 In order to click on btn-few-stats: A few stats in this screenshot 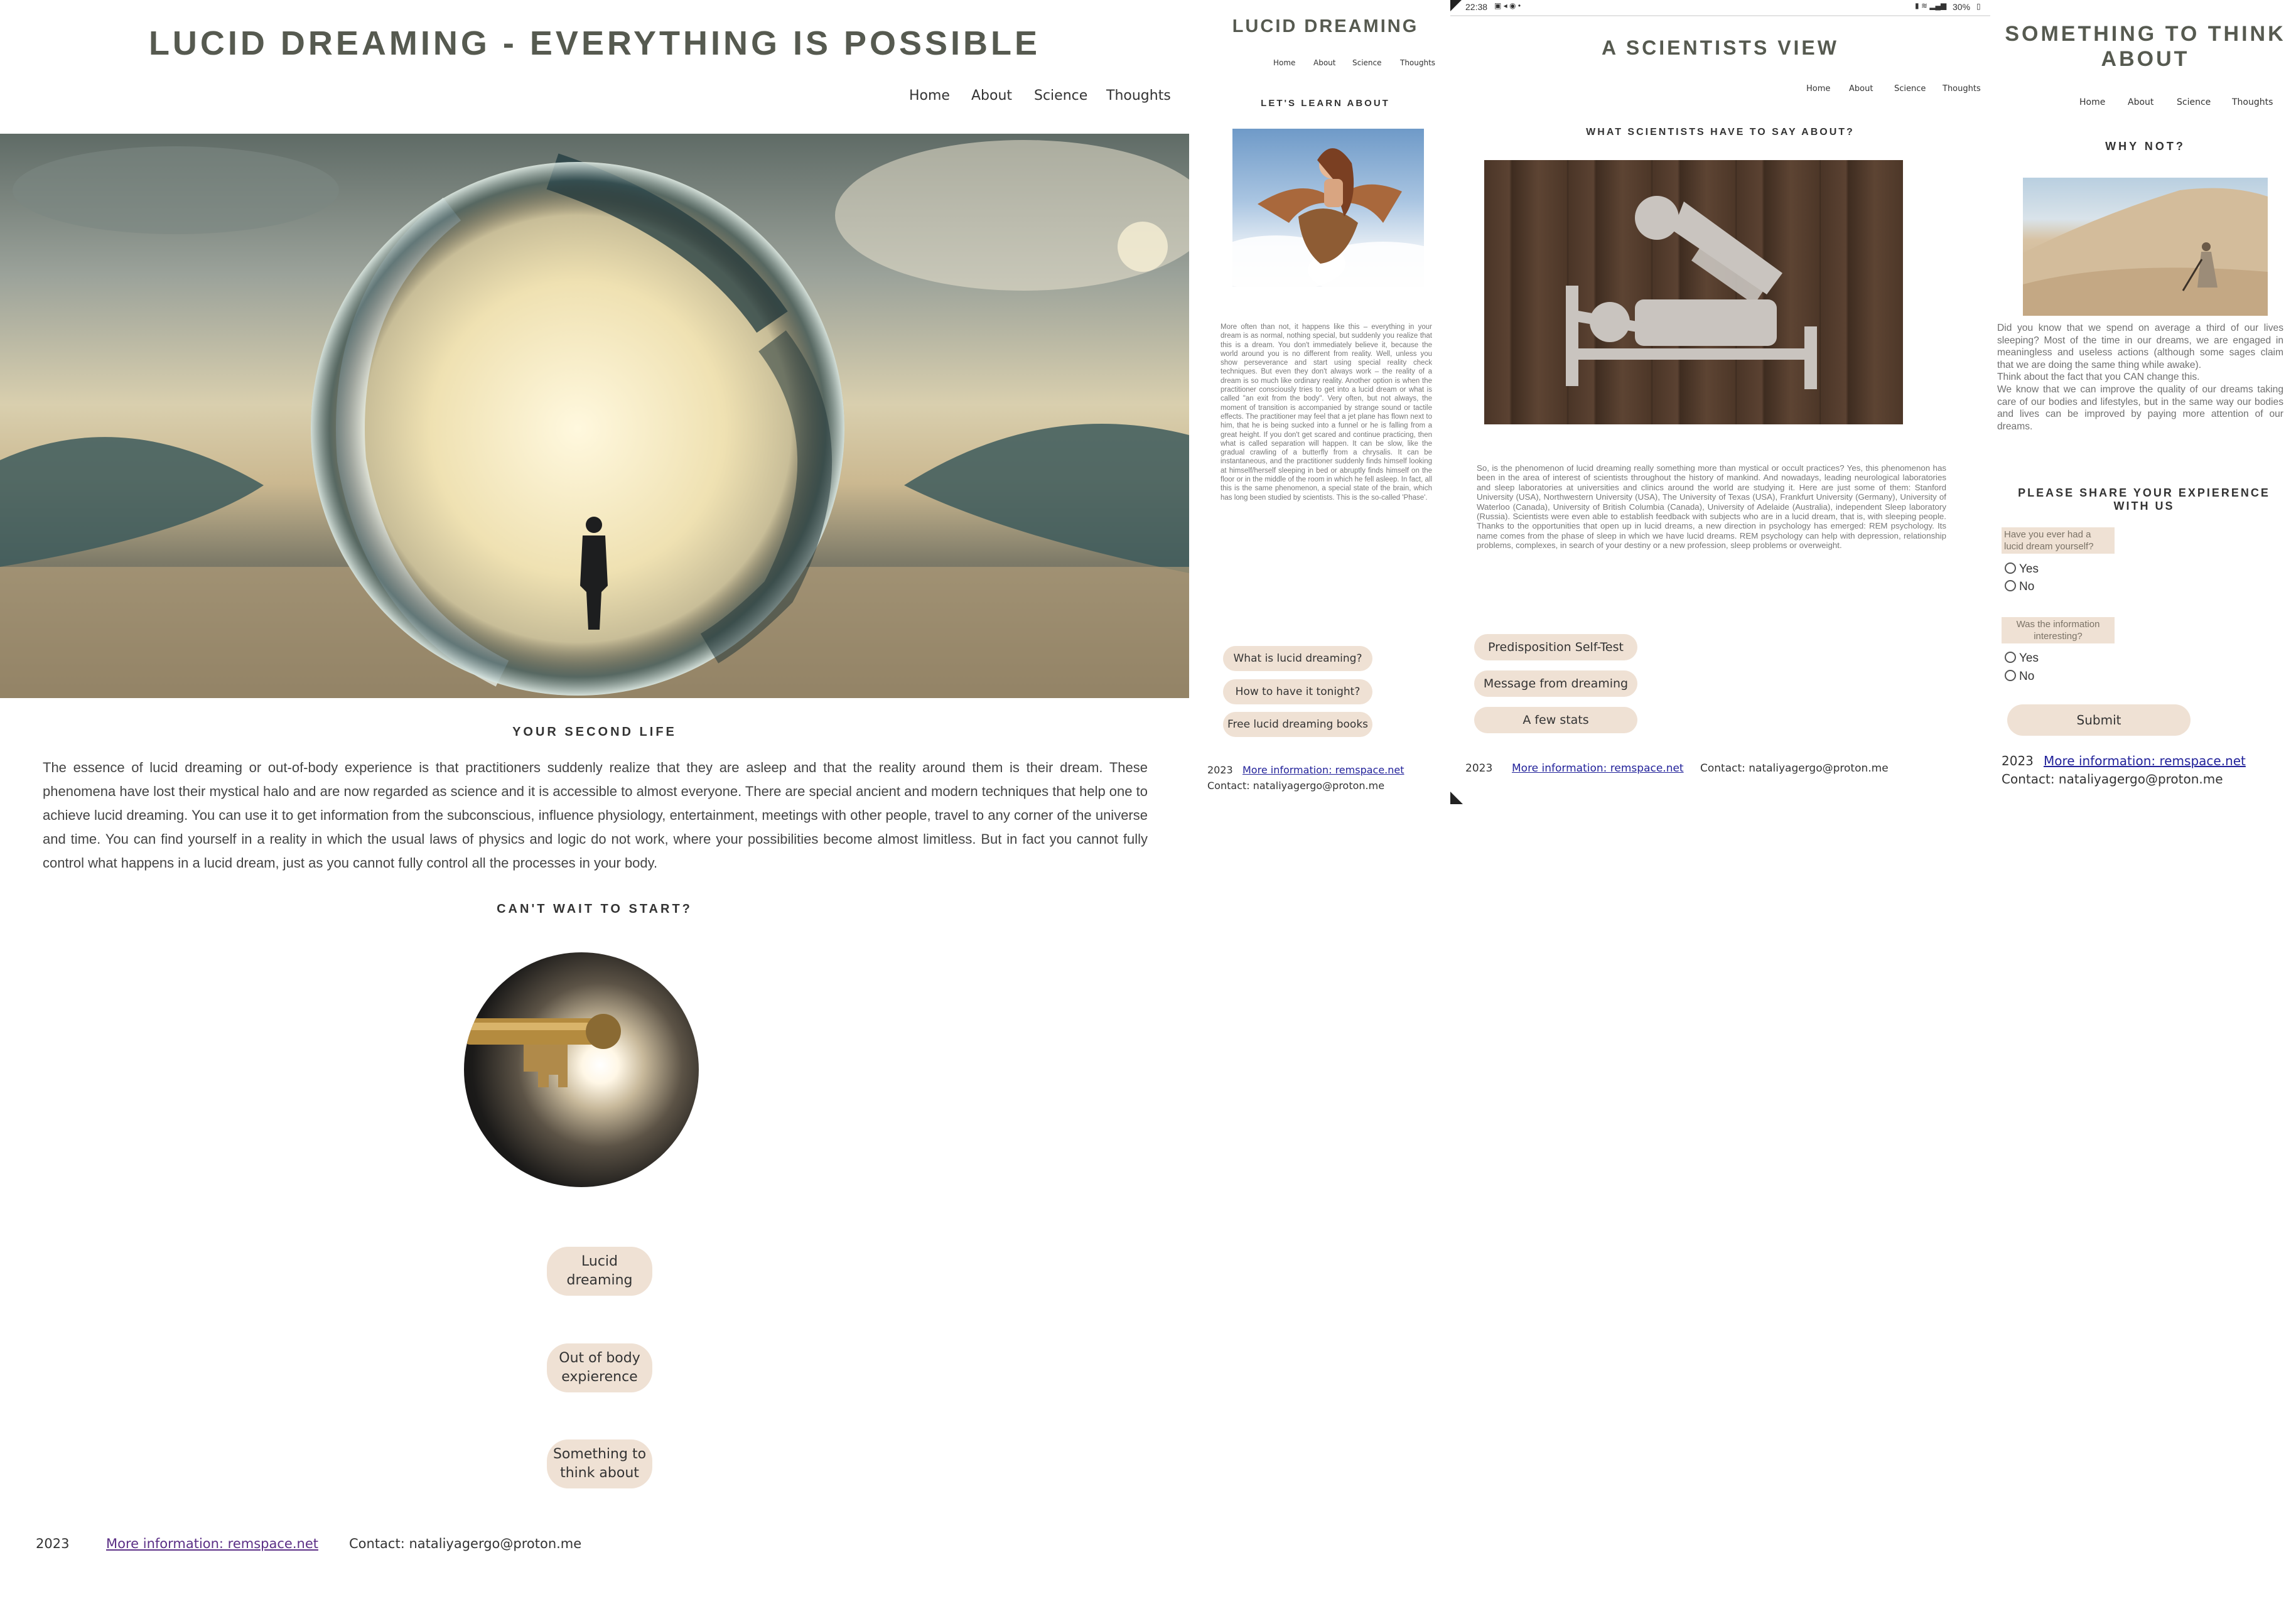, I will do `click(1556, 720)`.